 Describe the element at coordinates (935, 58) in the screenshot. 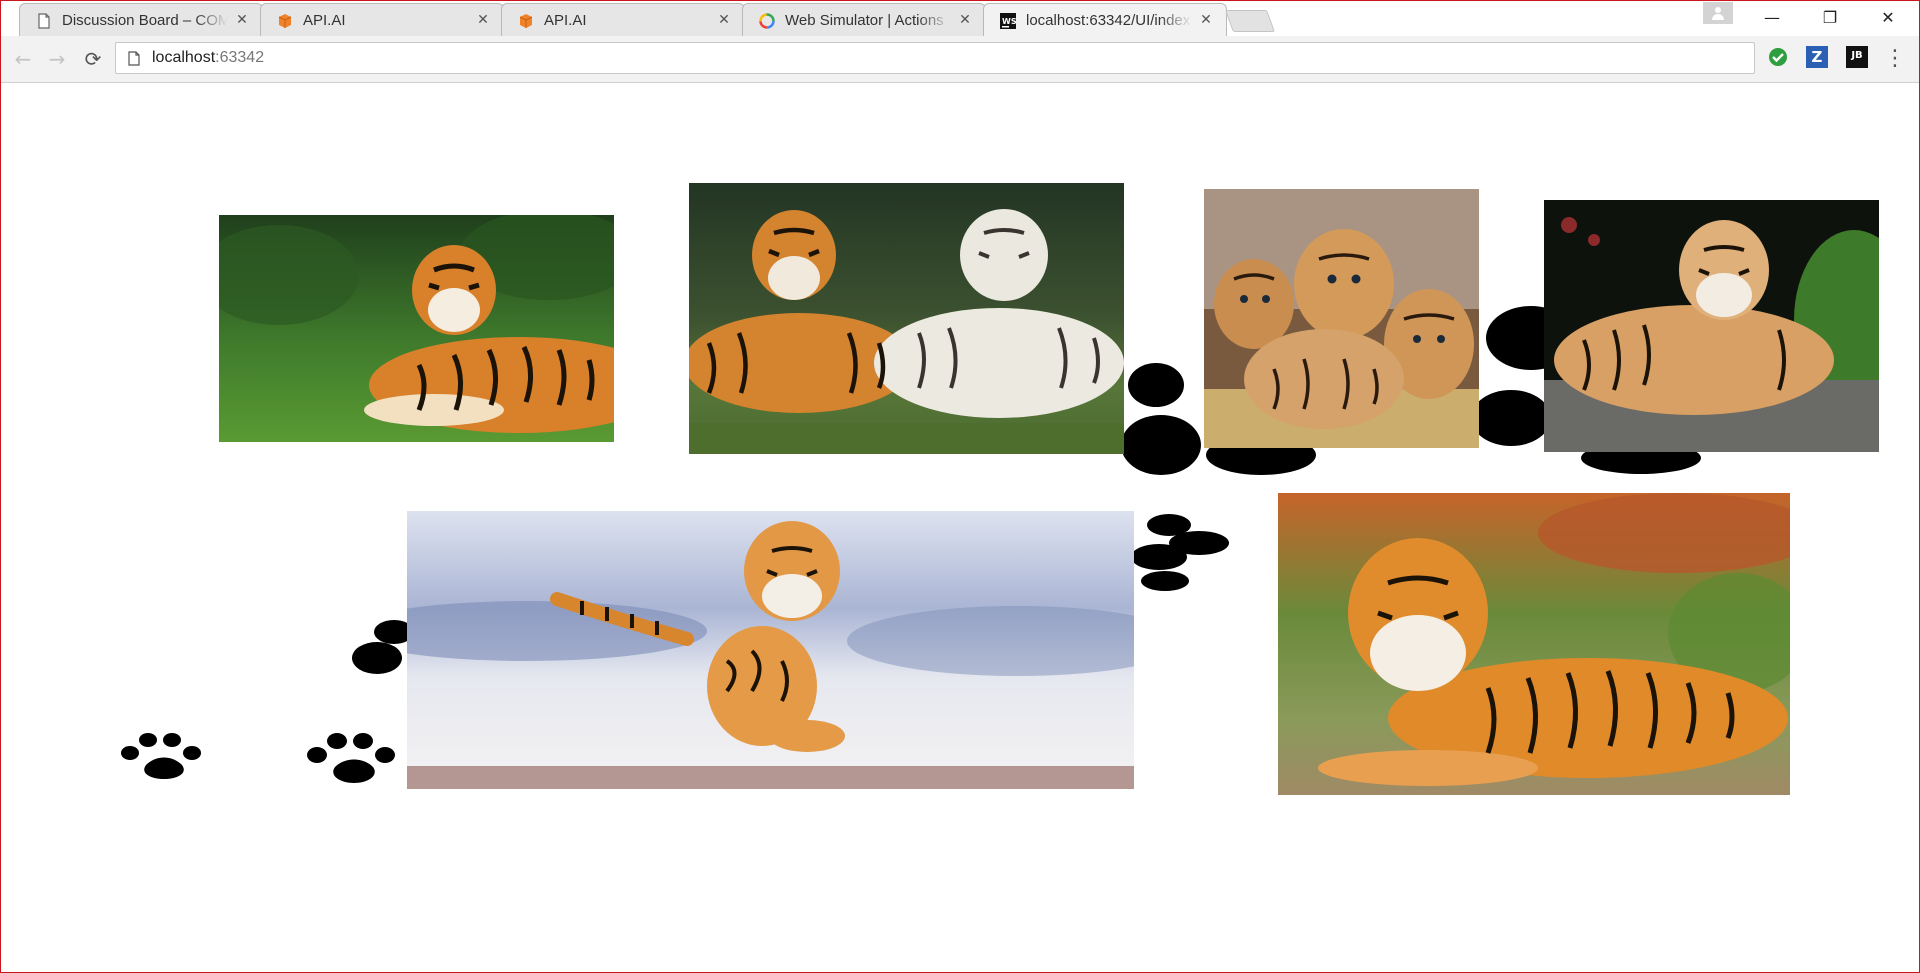

I see `address-bar: localhost:63342` at that location.